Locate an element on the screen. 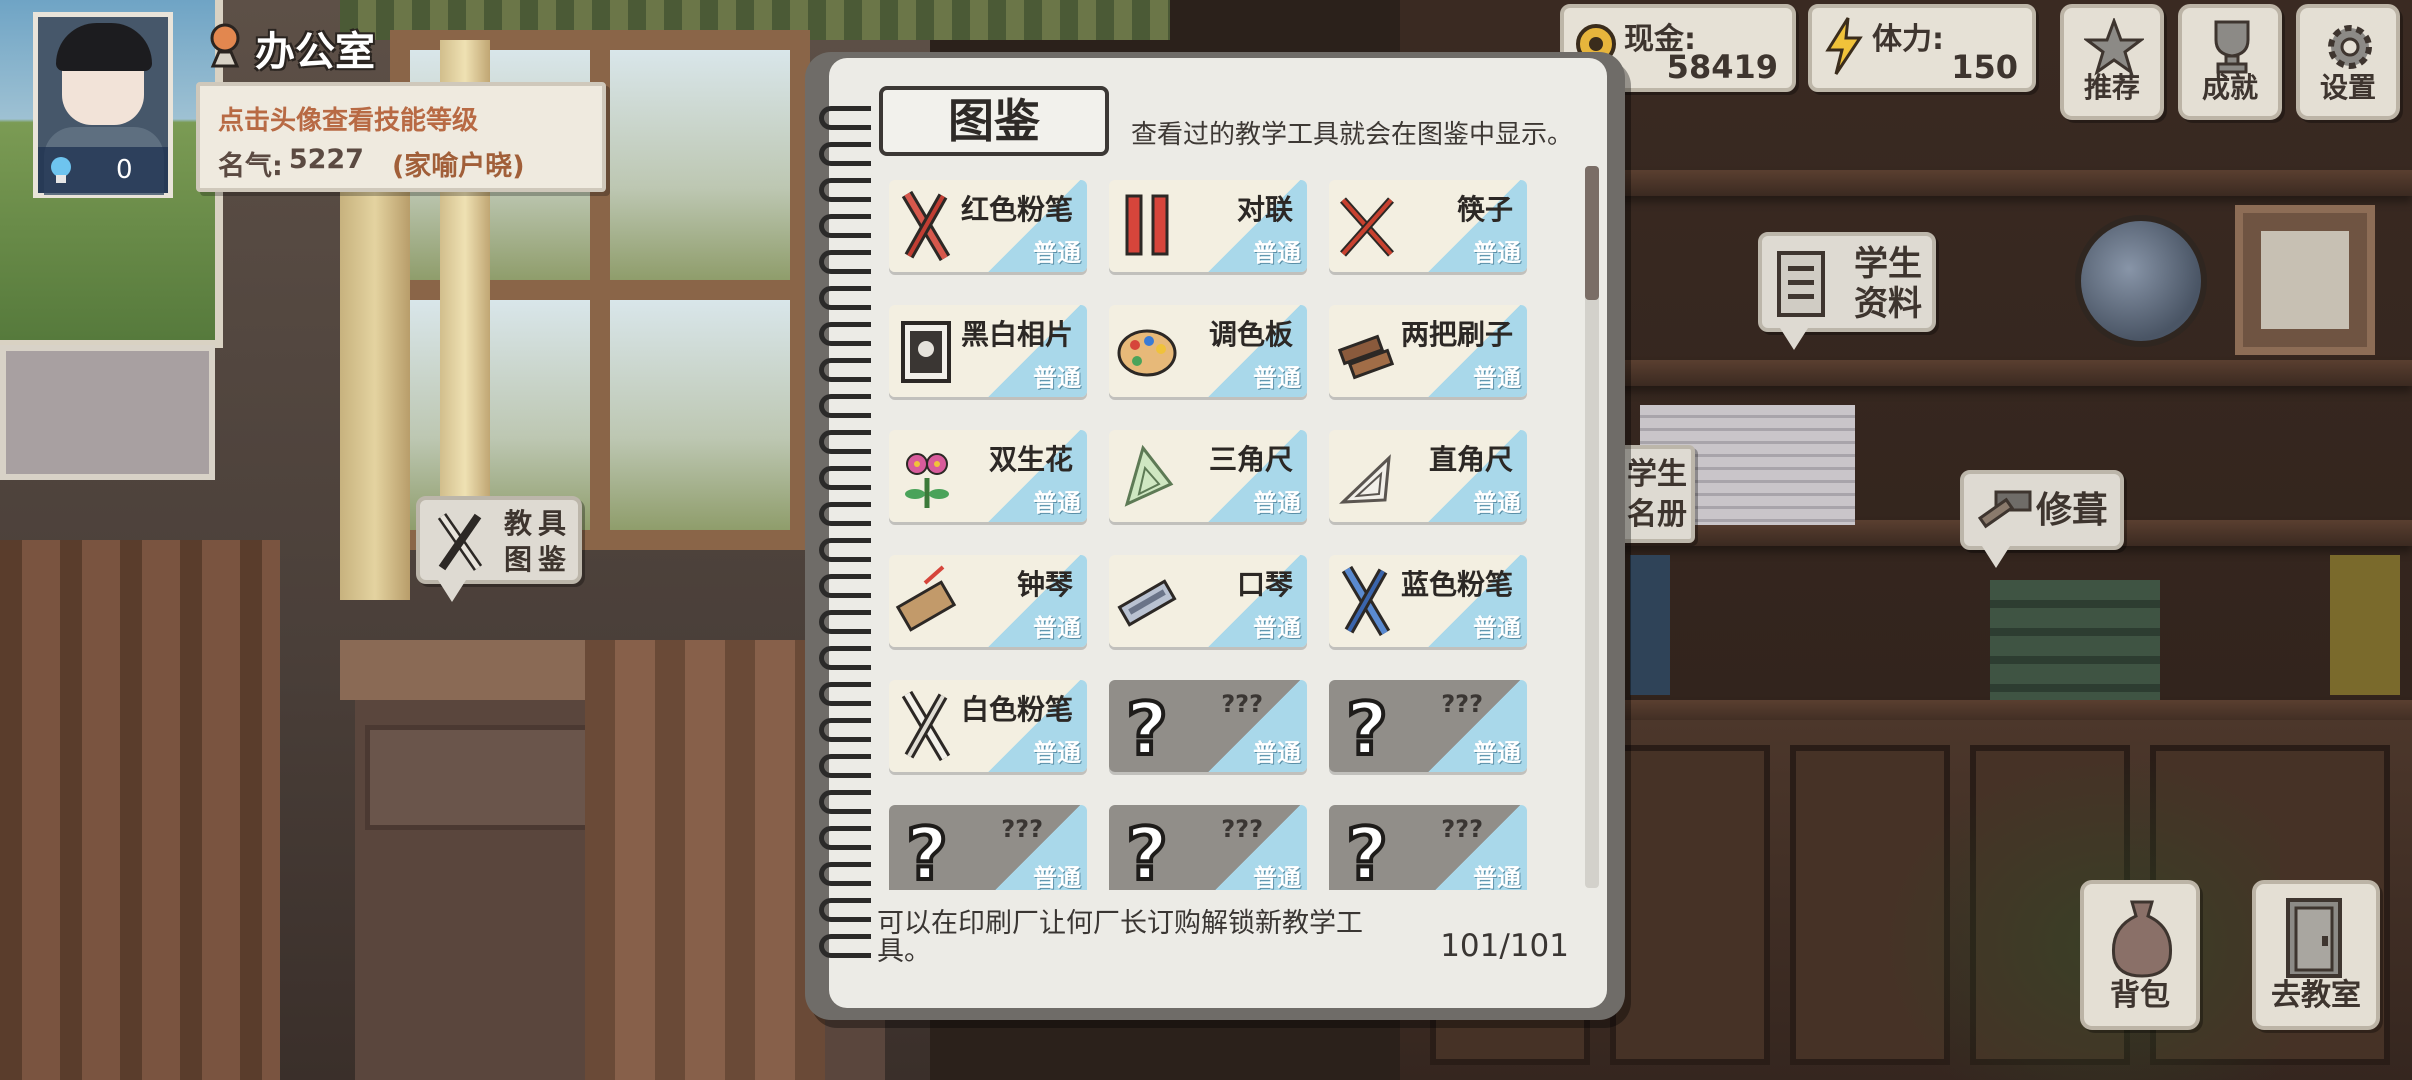 The width and height of the screenshot is (2412, 1080). encyclopedia-title: 图鉴 is located at coordinates (994, 121).